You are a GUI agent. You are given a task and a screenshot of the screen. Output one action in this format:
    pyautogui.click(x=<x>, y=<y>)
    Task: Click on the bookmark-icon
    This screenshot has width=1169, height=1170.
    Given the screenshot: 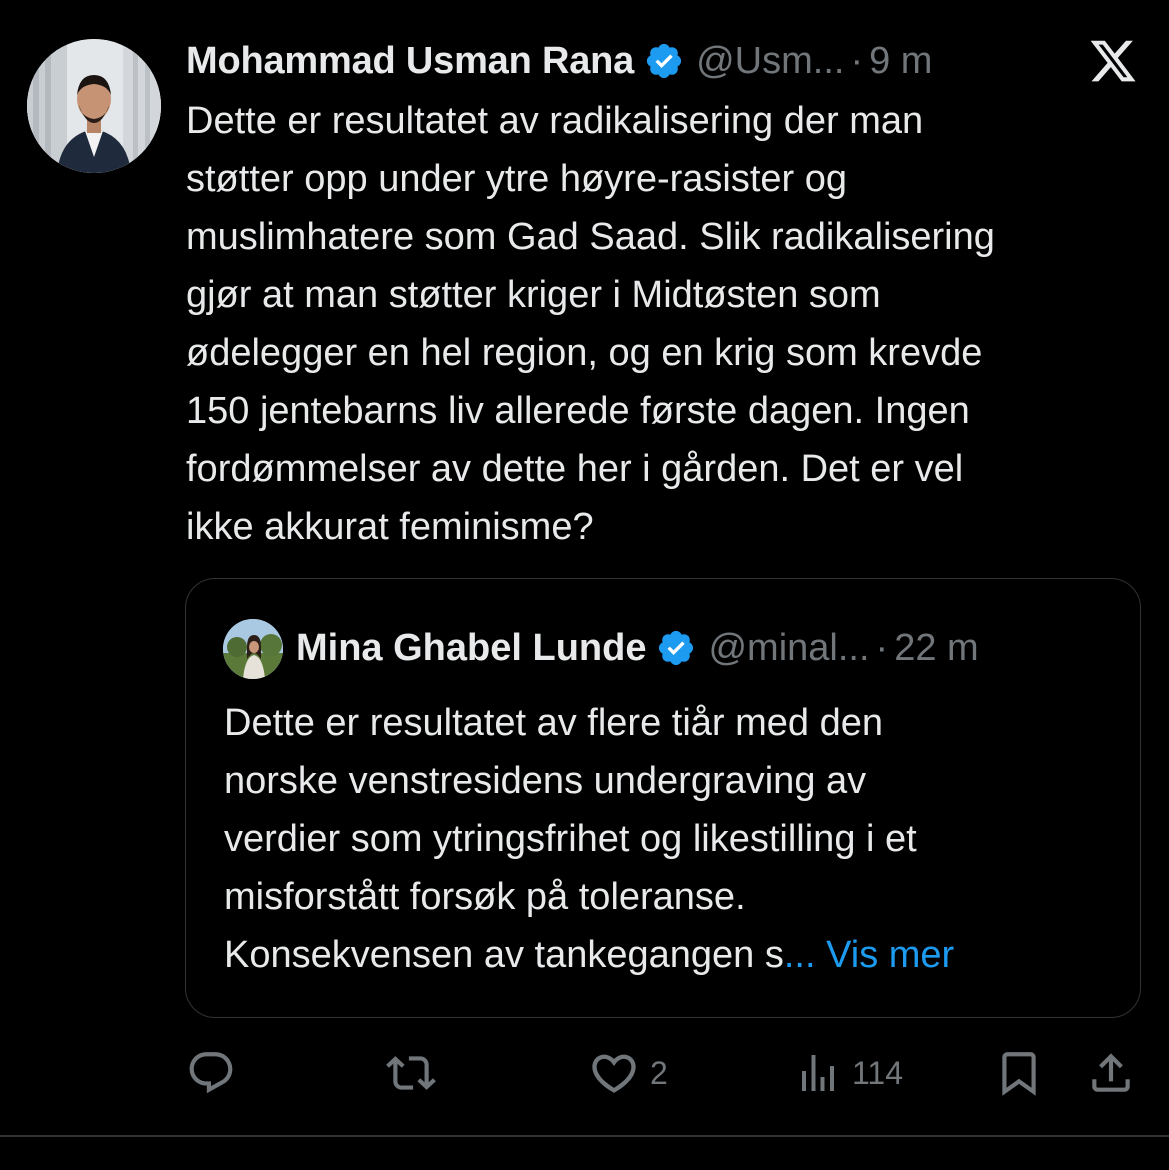 What is the action you would take?
    pyautogui.click(x=1019, y=1074)
    